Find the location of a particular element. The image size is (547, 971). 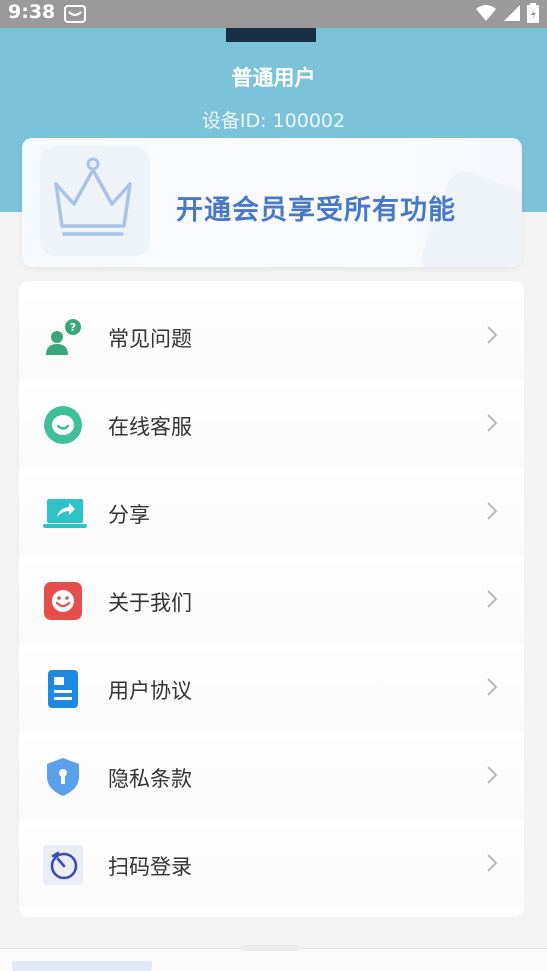

menu-item-privacy-policy: 隐私条款 is located at coordinates (271, 776).